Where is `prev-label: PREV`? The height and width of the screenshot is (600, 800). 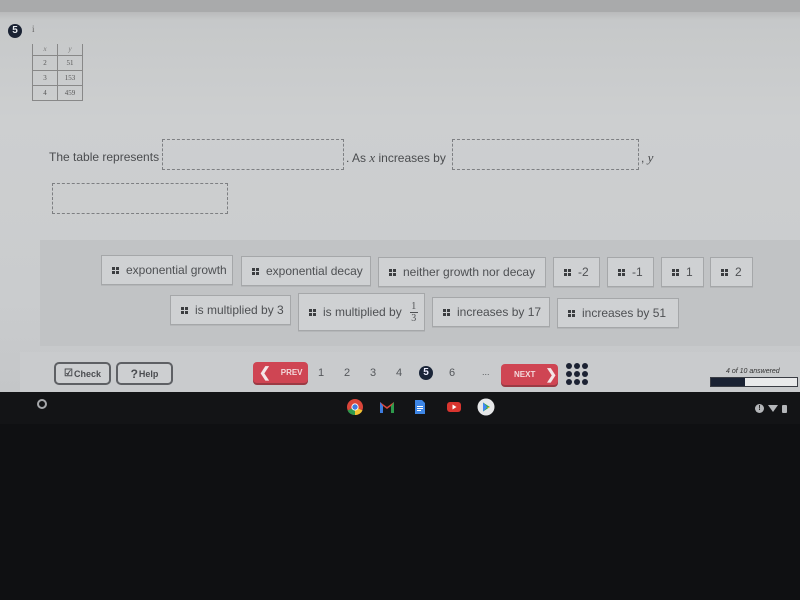
prev-label: PREV is located at coordinates (291, 372).